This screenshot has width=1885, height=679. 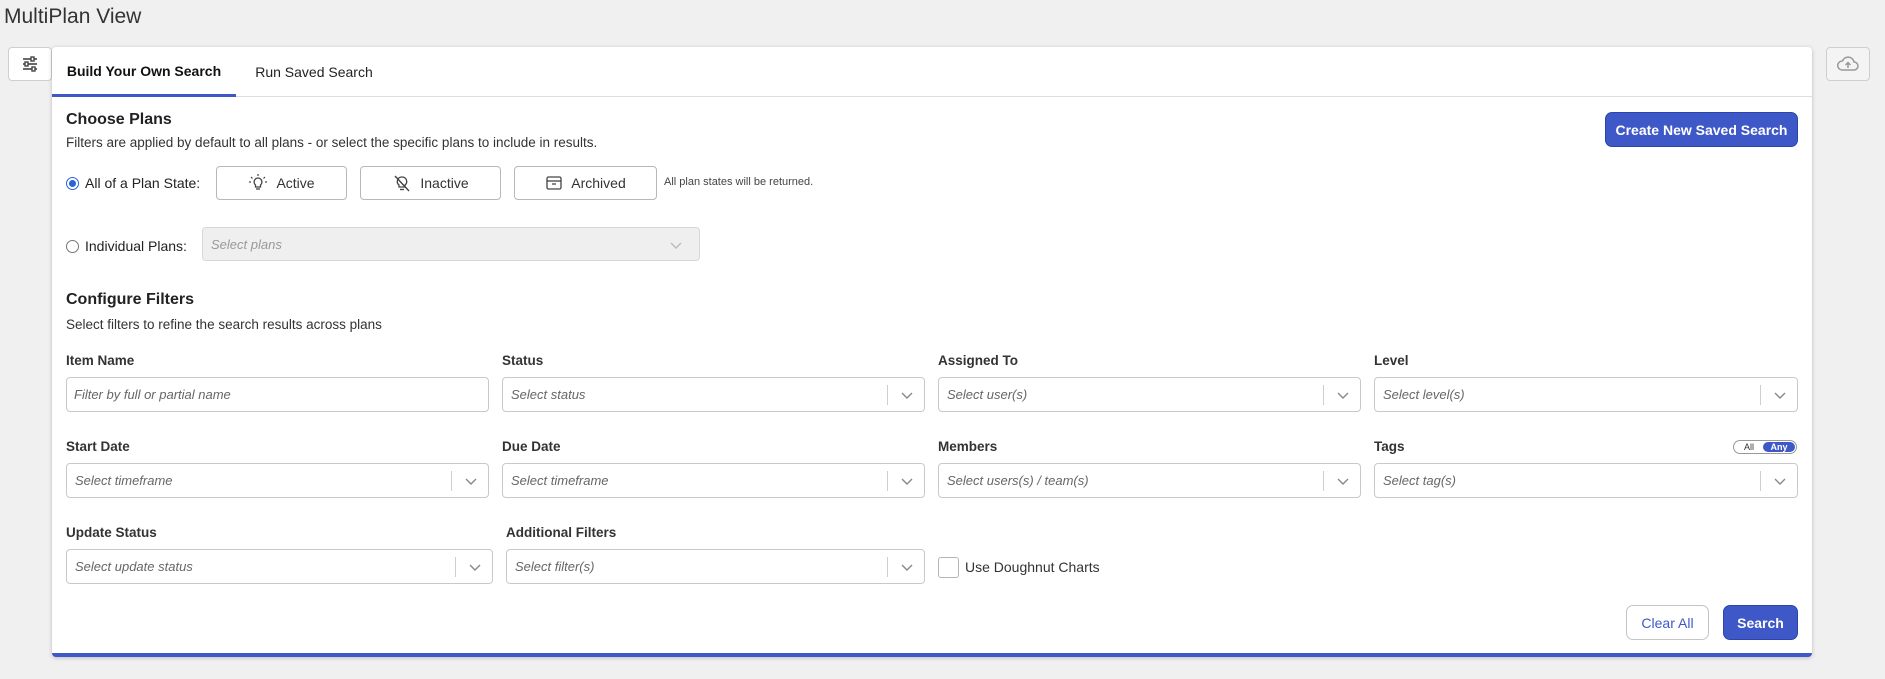 I want to click on due-date-placeholder: Select timeframe, so click(x=560, y=480).